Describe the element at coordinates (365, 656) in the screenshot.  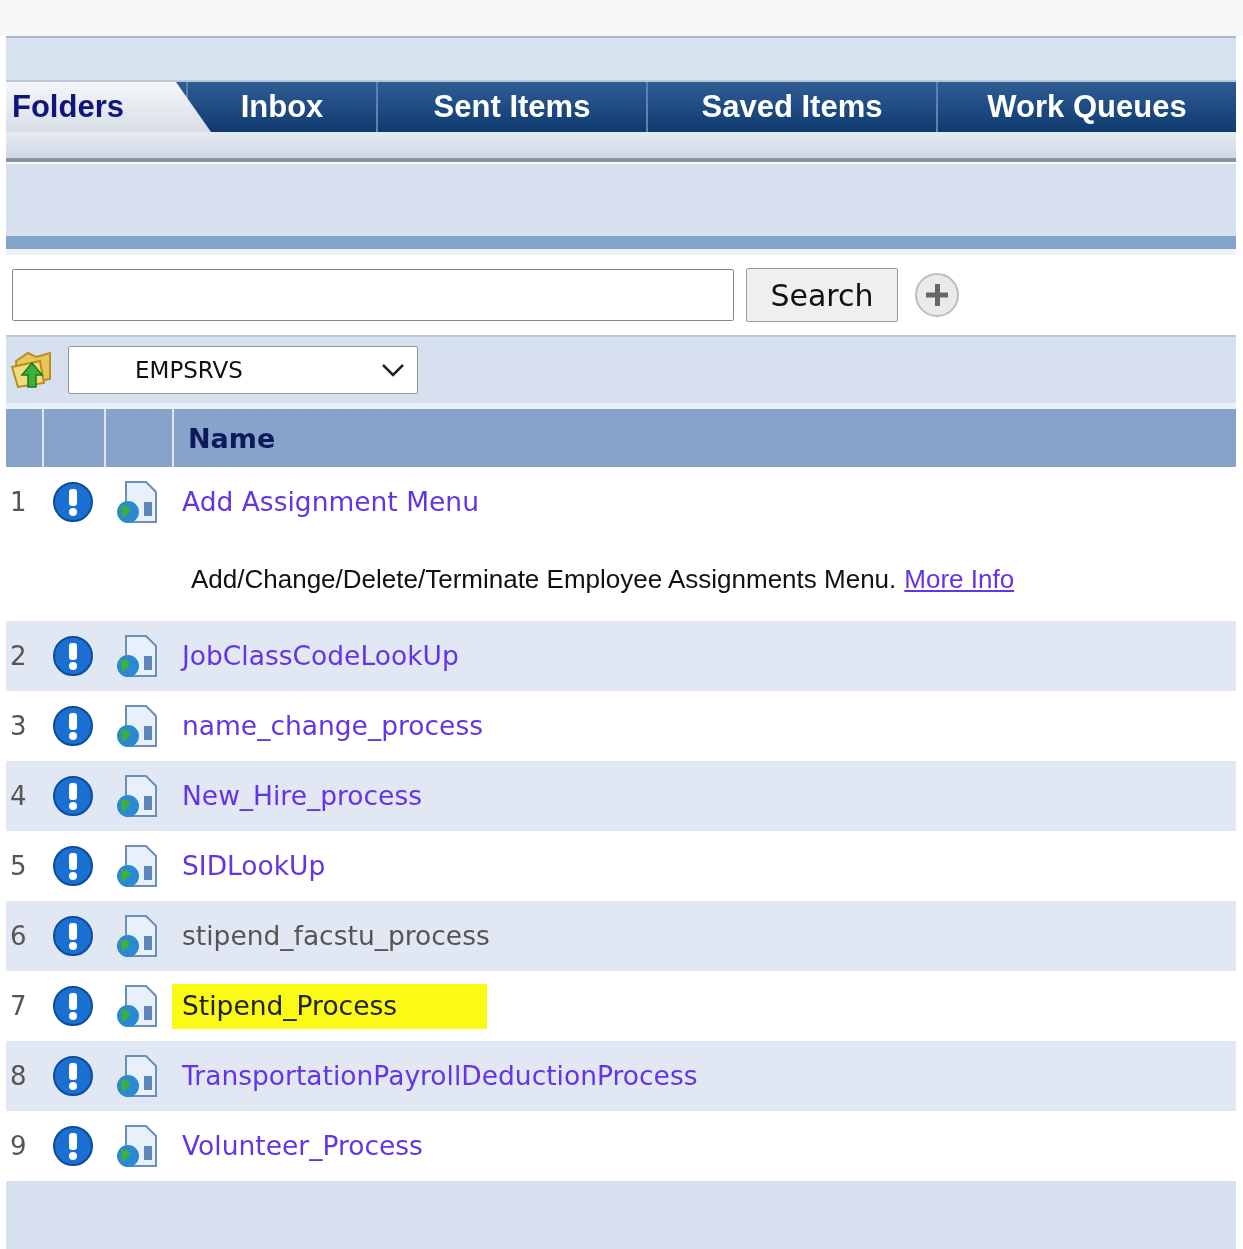
I see `process-link: JobClassCodeLookUp` at that location.